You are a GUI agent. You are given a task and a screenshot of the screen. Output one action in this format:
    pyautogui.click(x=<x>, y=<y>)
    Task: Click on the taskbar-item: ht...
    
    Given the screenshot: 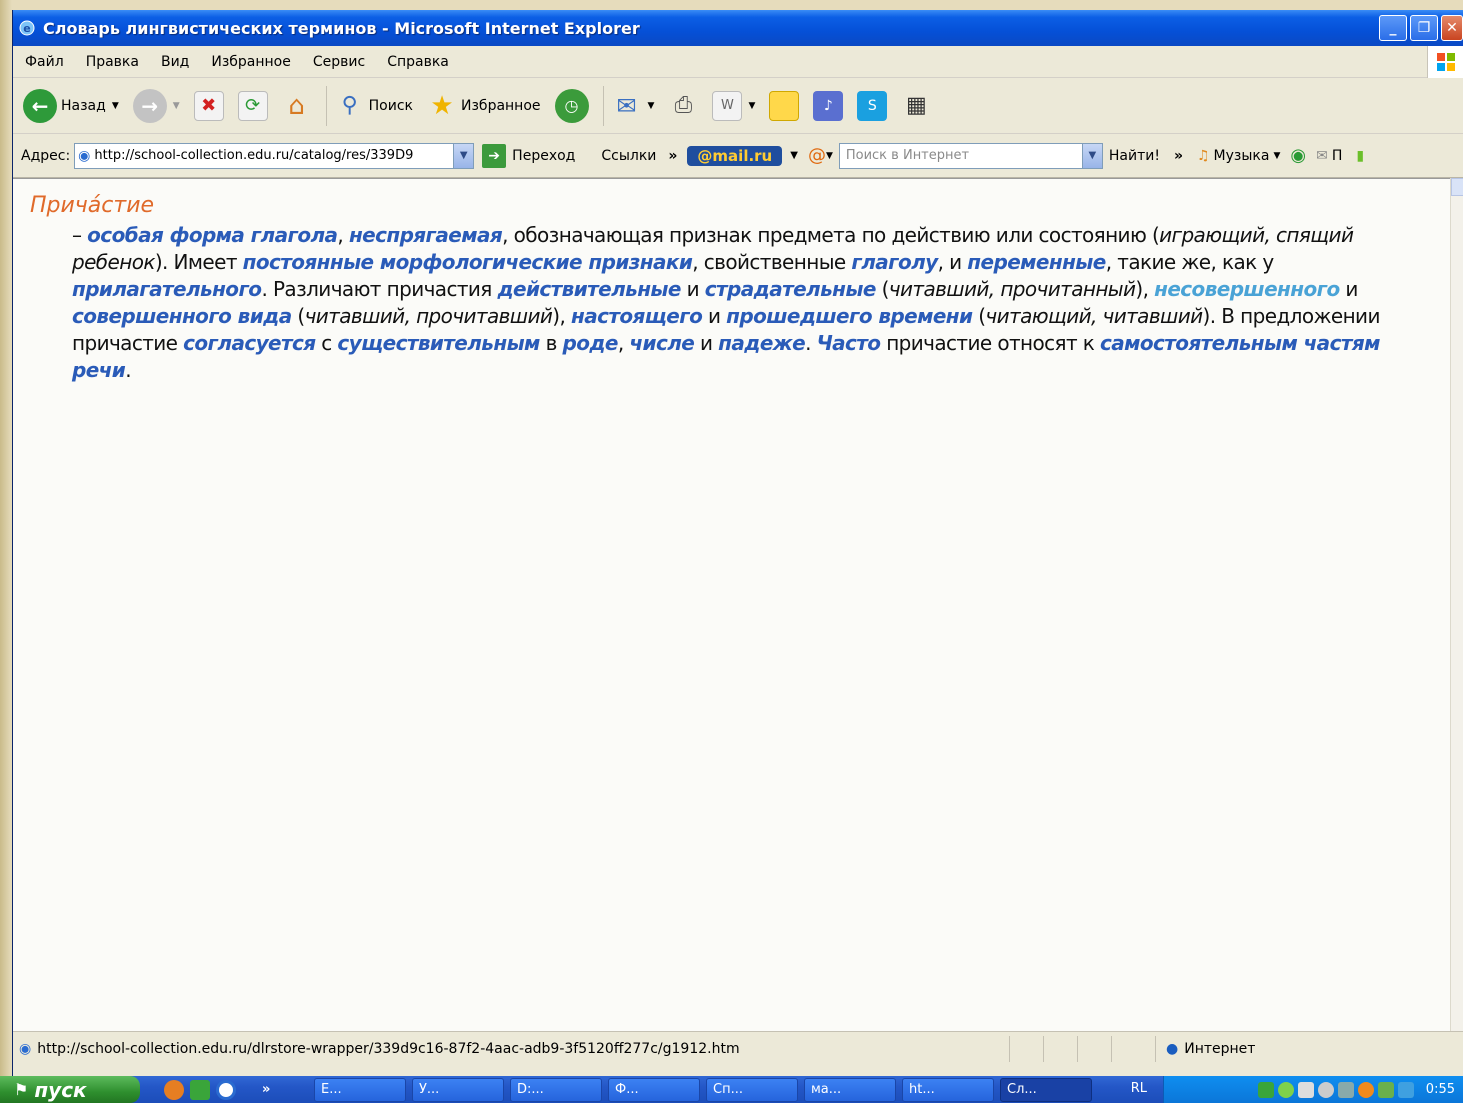 What is the action you would take?
    pyautogui.click(x=948, y=1089)
    